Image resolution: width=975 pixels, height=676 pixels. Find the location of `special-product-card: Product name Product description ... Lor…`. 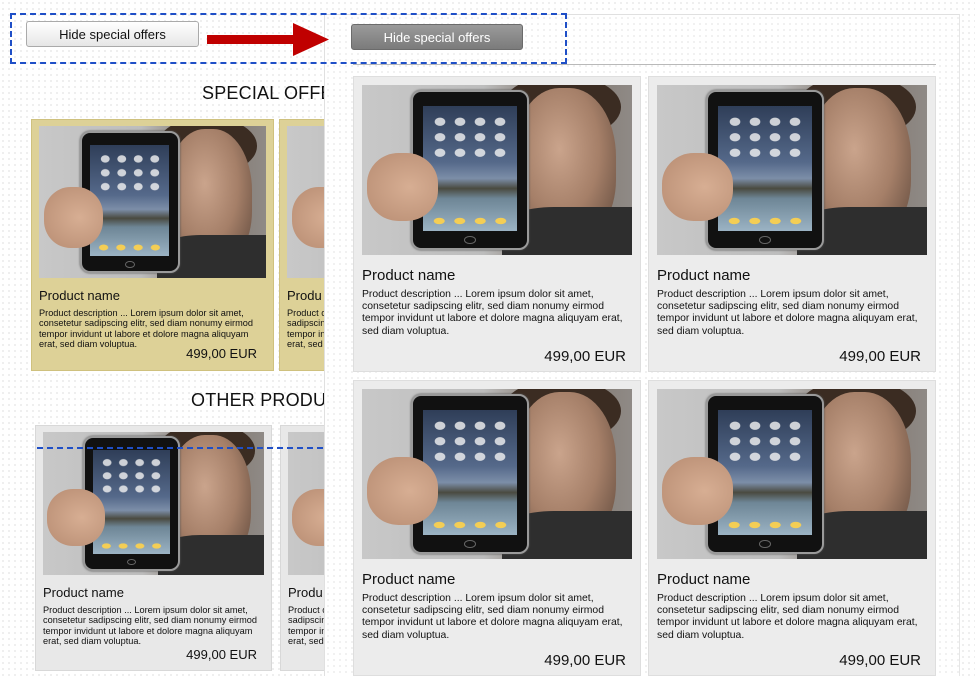

special-product-card: Product name Product description ... Lor… is located at coordinates (152, 245).